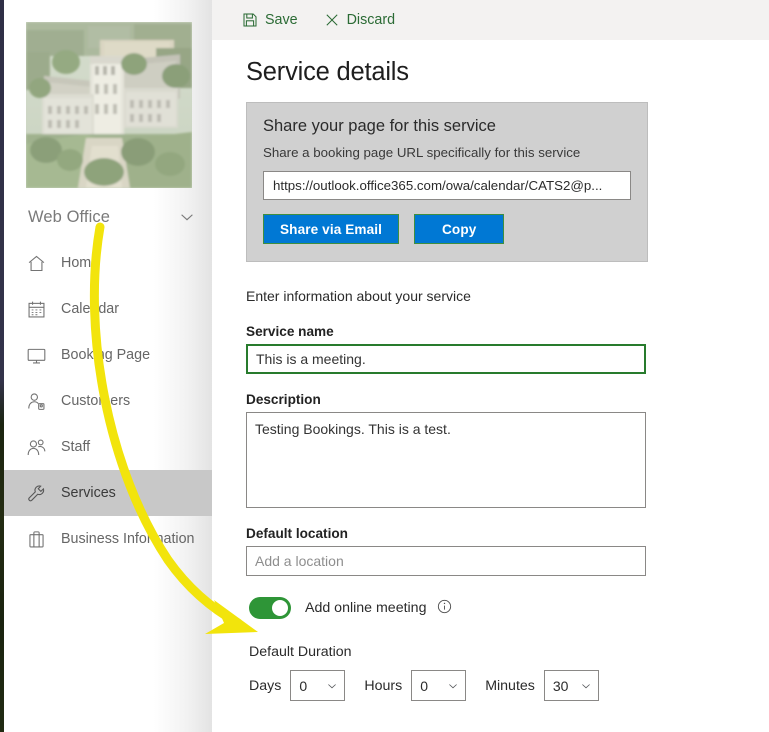 The image size is (769, 732). What do you see at coordinates (108, 263) in the screenshot?
I see `sidebar-item-home: Home` at bounding box center [108, 263].